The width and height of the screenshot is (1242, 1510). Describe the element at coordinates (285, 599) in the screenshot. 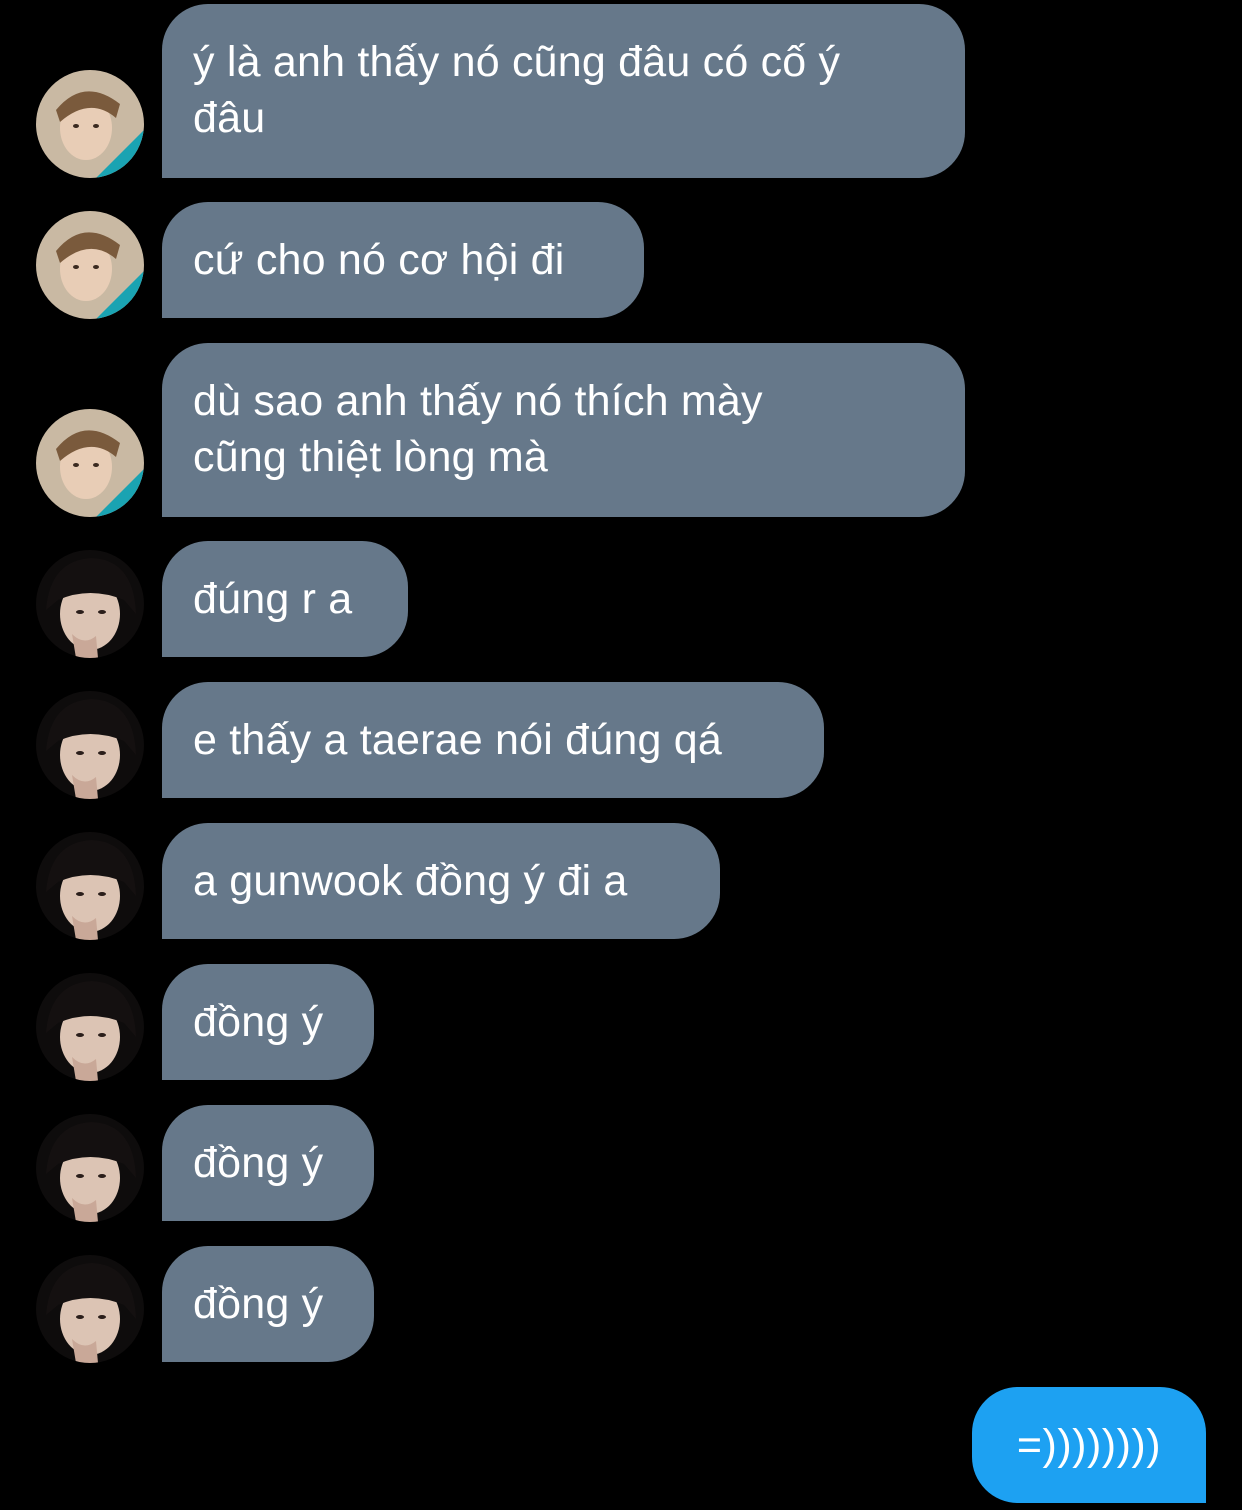

I see `incoming-message-bubble: đúng r a` at that location.